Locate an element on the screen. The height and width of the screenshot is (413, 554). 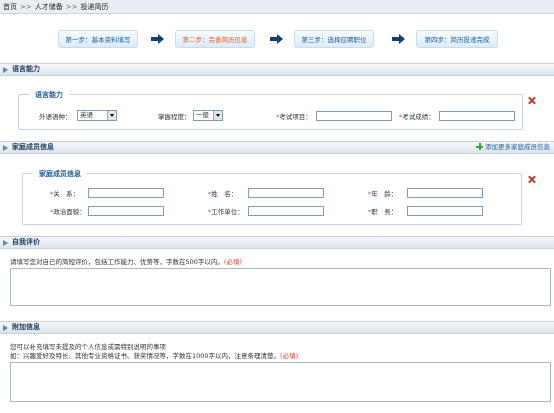
step-3: 第三步：选择应聘职位 is located at coordinates (334, 39).